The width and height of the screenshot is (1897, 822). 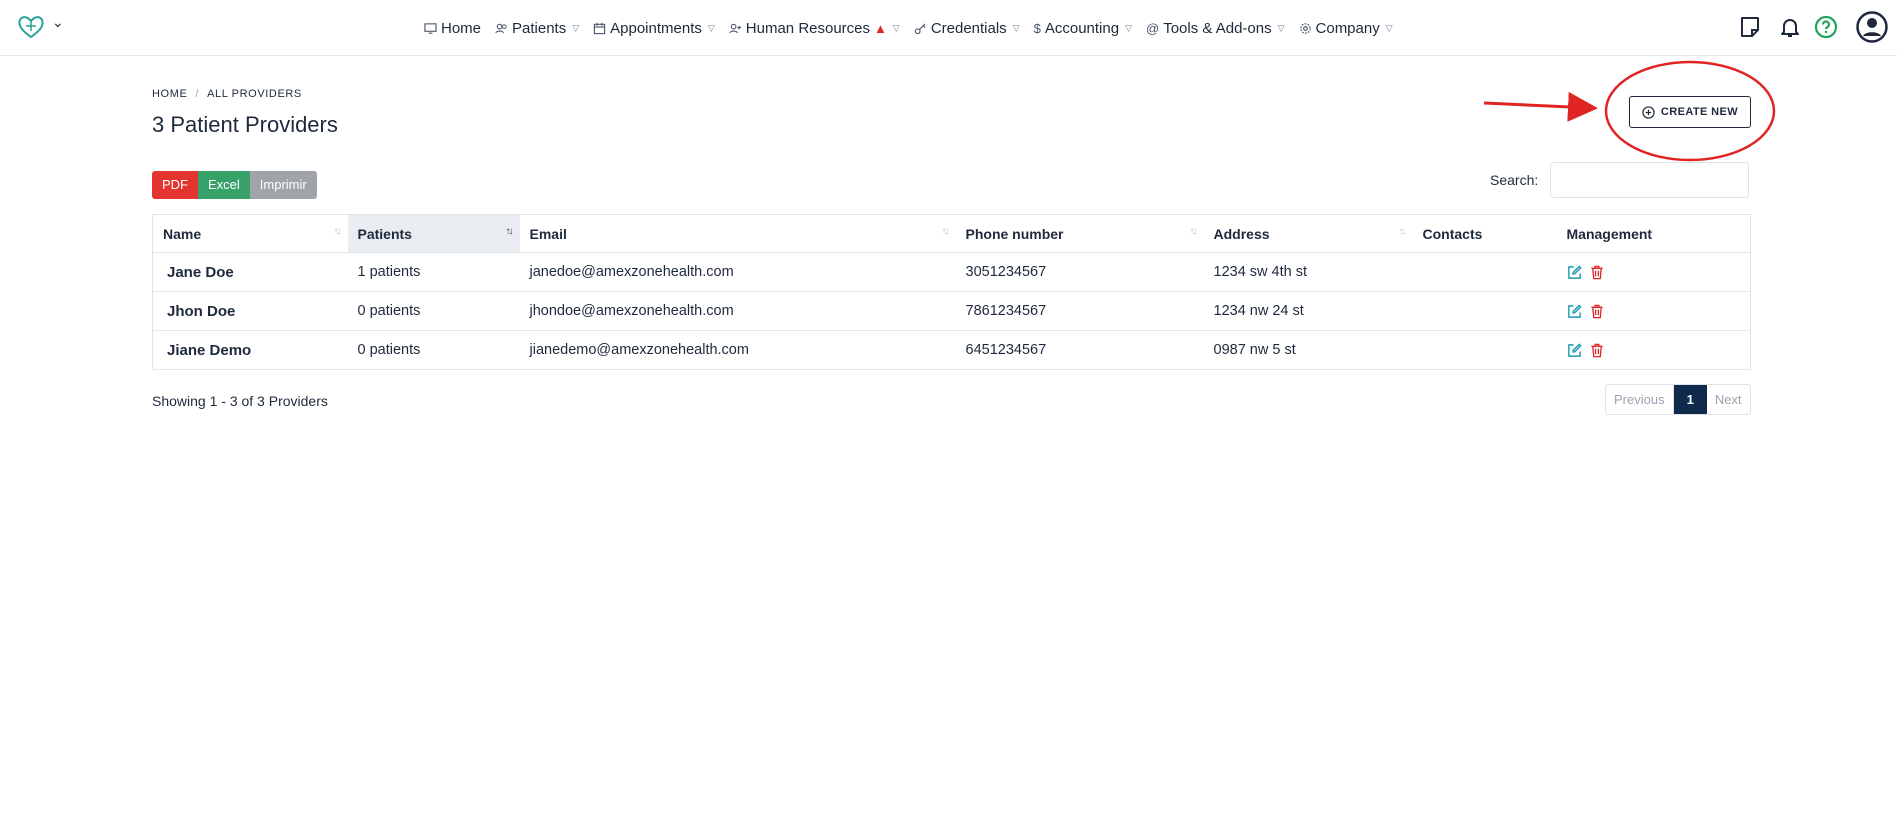 What do you see at coordinates (1872, 27) in the screenshot?
I see `avatar` at bounding box center [1872, 27].